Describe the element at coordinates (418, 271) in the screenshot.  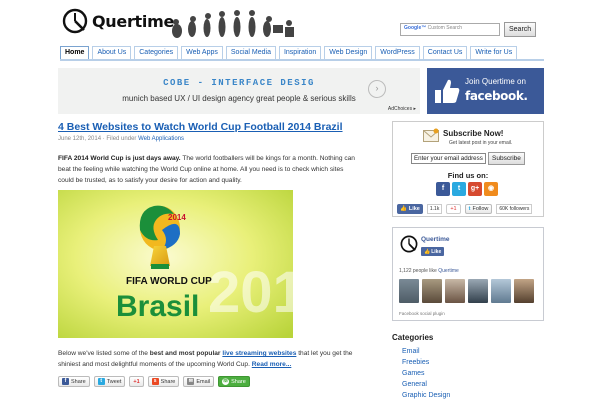
I see `facebook-people-count: 1,122 people like` at that location.